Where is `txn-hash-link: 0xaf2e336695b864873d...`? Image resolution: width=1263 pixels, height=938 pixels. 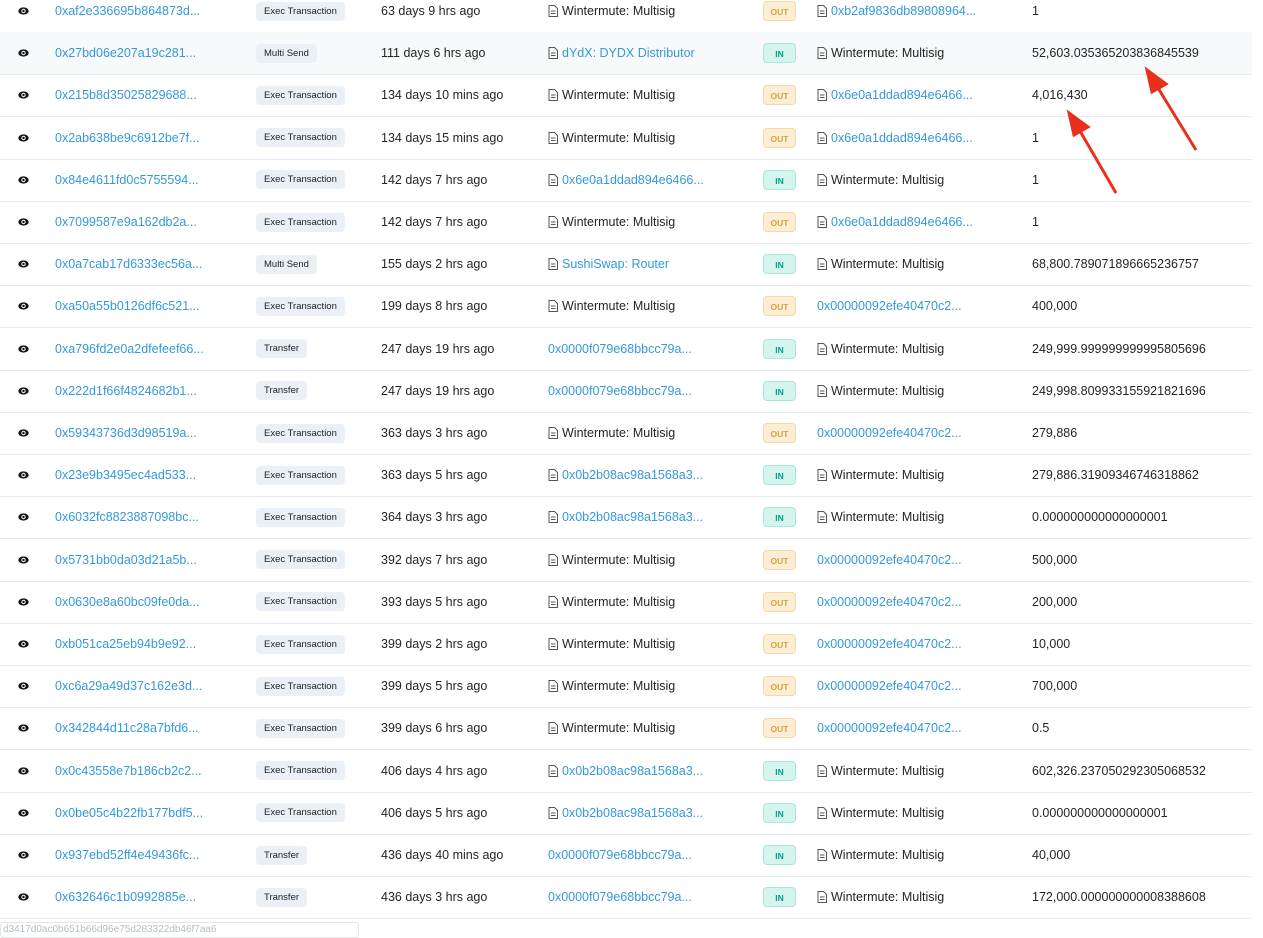 txn-hash-link: 0xaf2e336695b864873d... is located at coordinates (127, 11).